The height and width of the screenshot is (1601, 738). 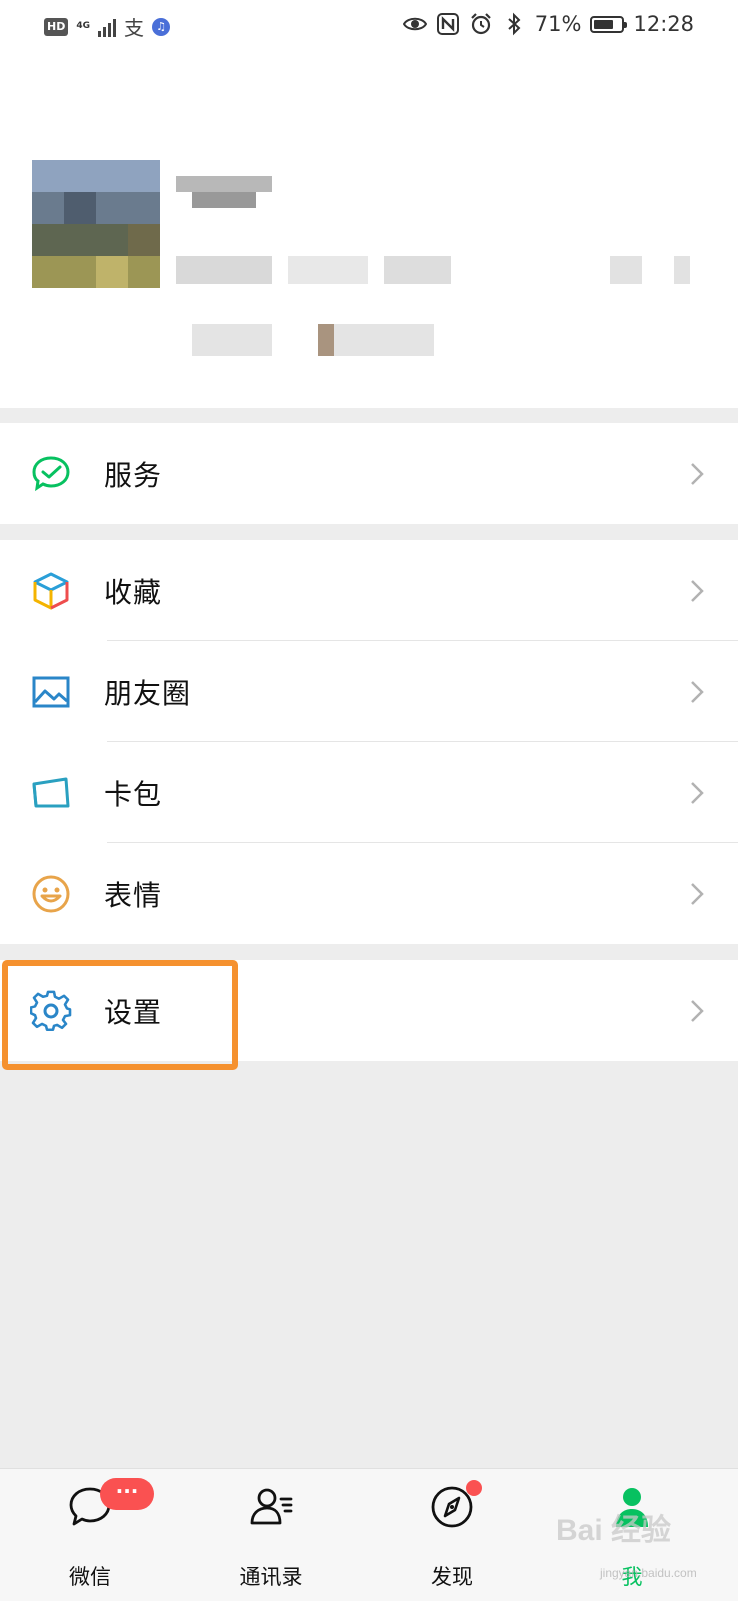 I want to click on tab-label: 发现, so click(x=452, y=1577).